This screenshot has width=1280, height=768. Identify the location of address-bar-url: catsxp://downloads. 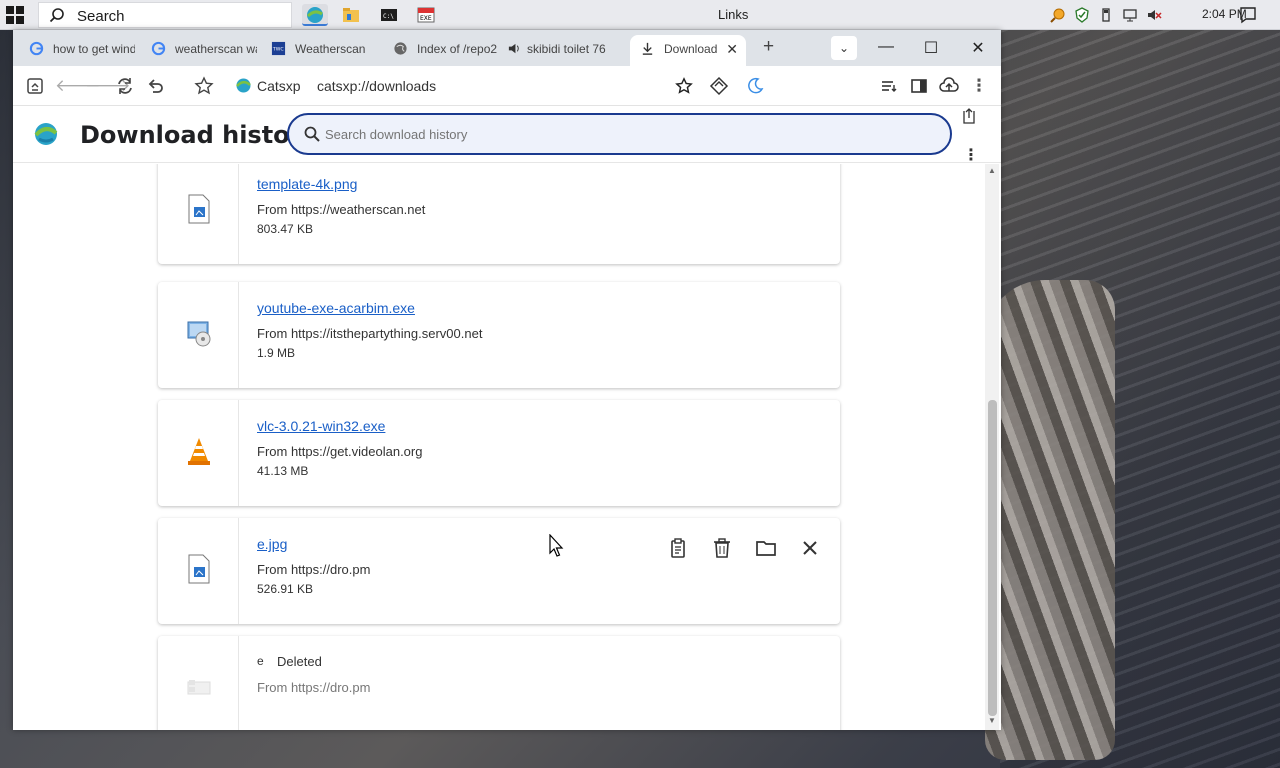
(376, 86).